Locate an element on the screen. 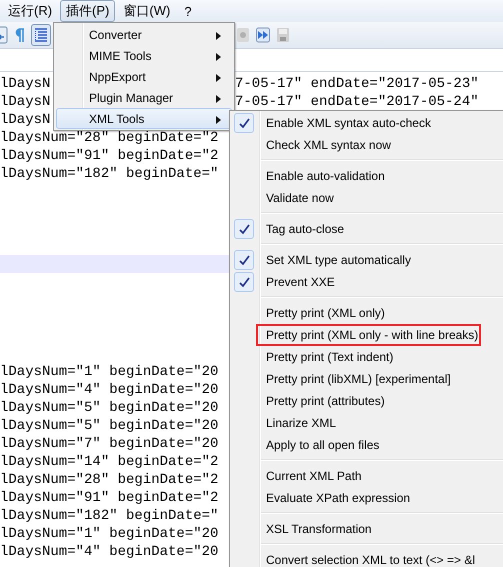  code-text: 7-05-17" endDate="2017-05-24" is located at coordinates (357, 102).